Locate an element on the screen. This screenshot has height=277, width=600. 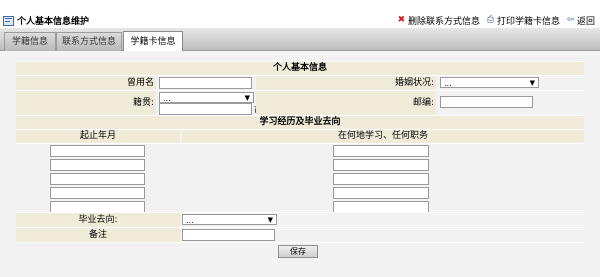
print-card-button: ⎙ 打印学籍卡信息 is located at coordinates (523, 21).